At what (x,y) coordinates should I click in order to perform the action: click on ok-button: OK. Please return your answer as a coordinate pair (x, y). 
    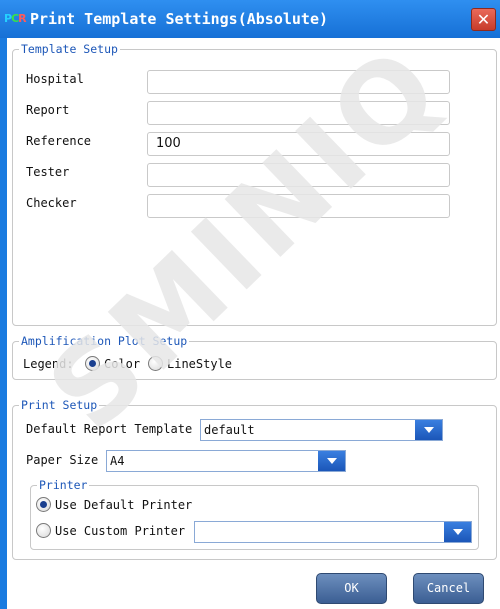
    Looking at the image, I should click on (351, 588).